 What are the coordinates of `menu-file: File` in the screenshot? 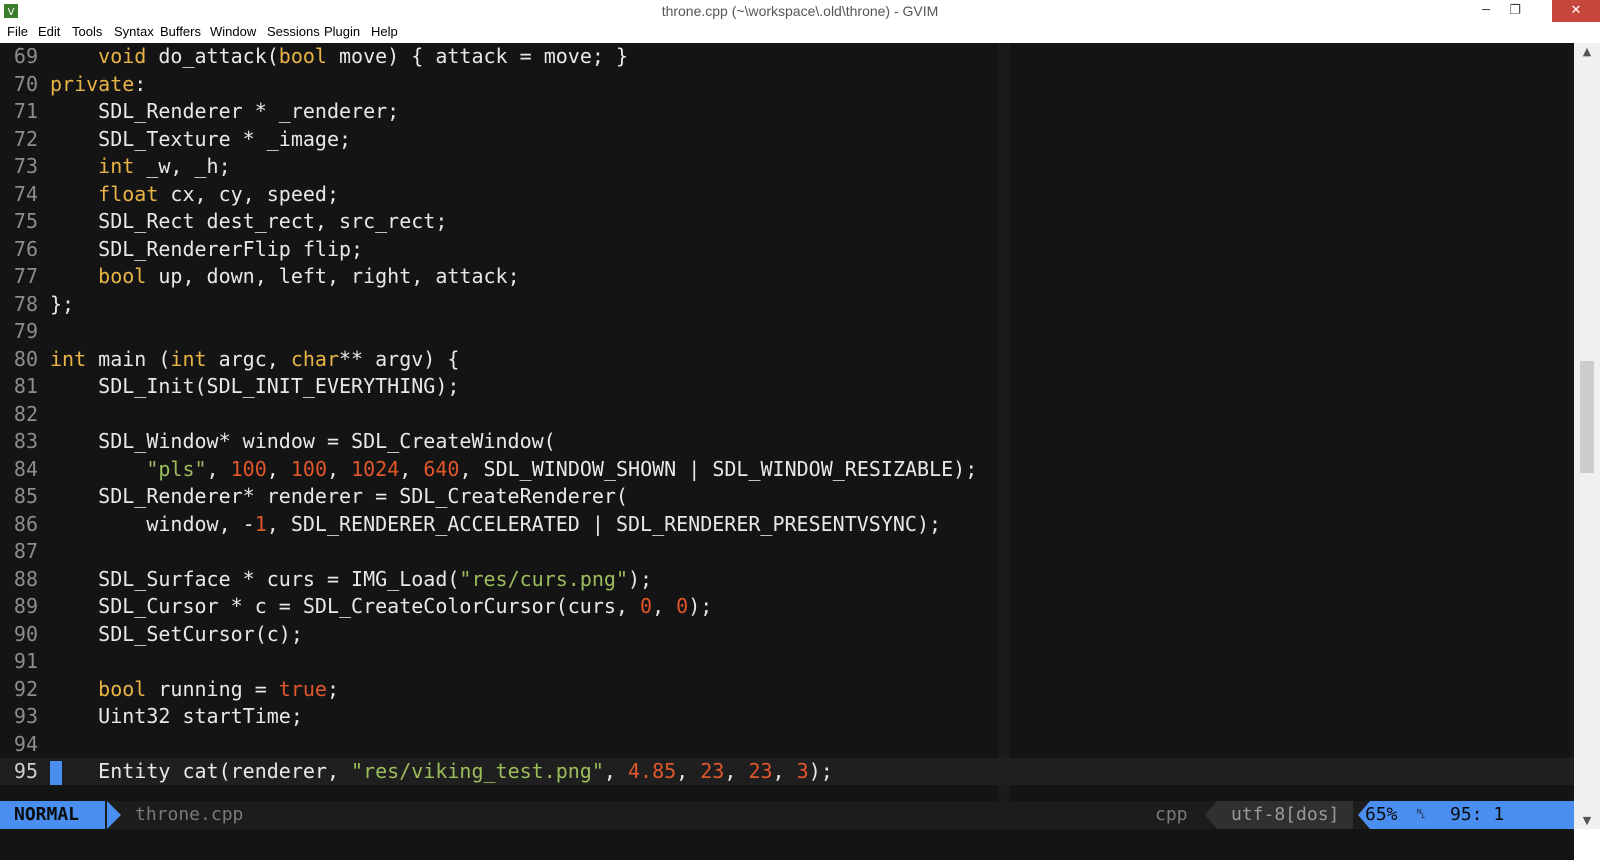 It's located at (17, 31).